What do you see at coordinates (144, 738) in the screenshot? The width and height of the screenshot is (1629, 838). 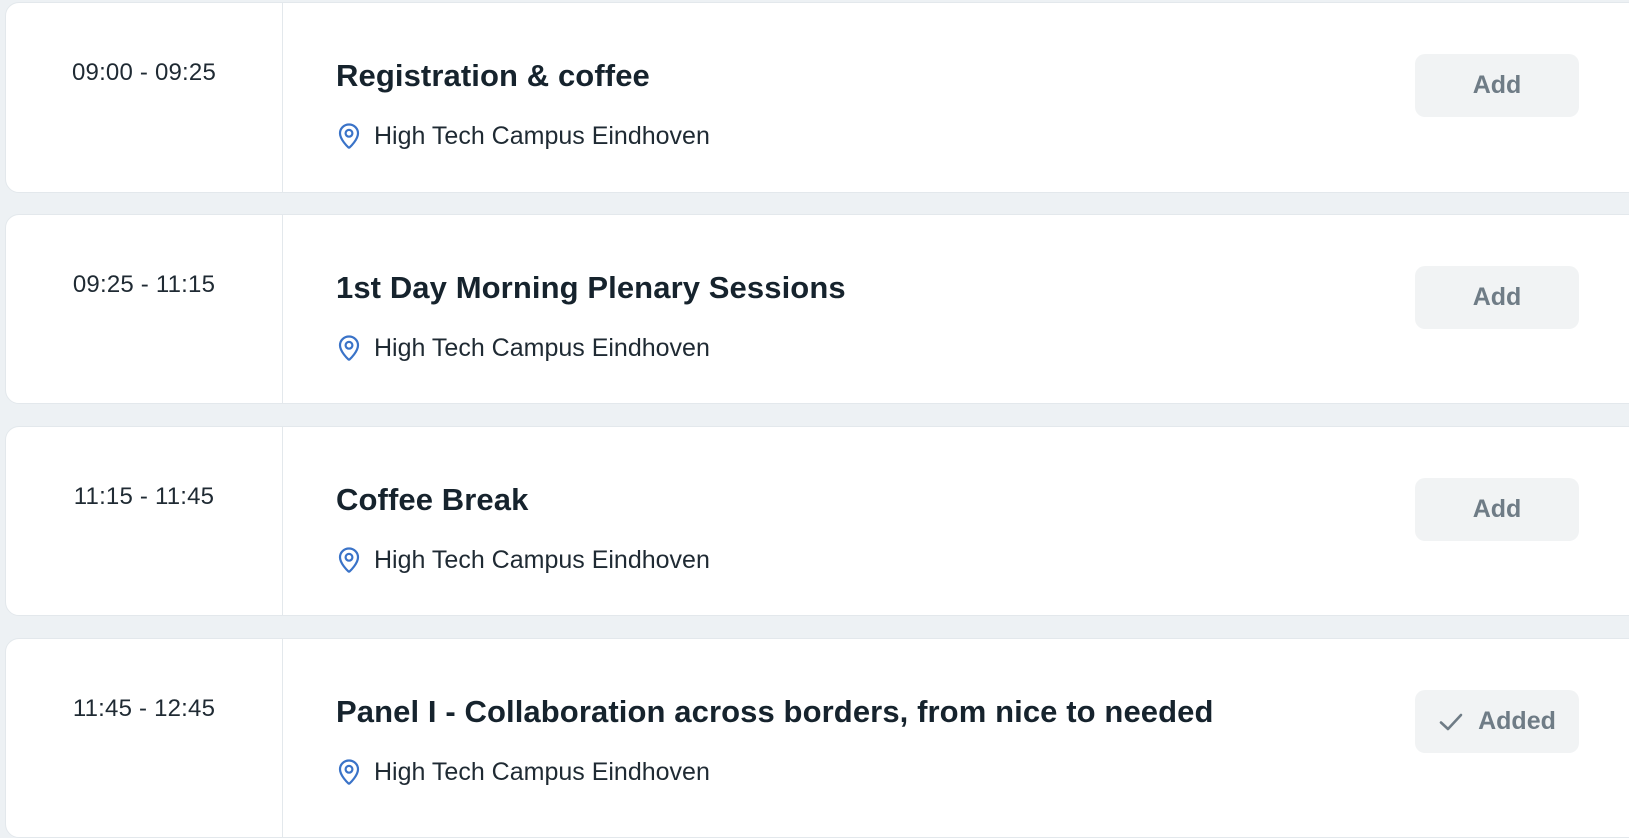 I see `session-time-column: 11:45 - 12:45` at bounding box center [144, 738].